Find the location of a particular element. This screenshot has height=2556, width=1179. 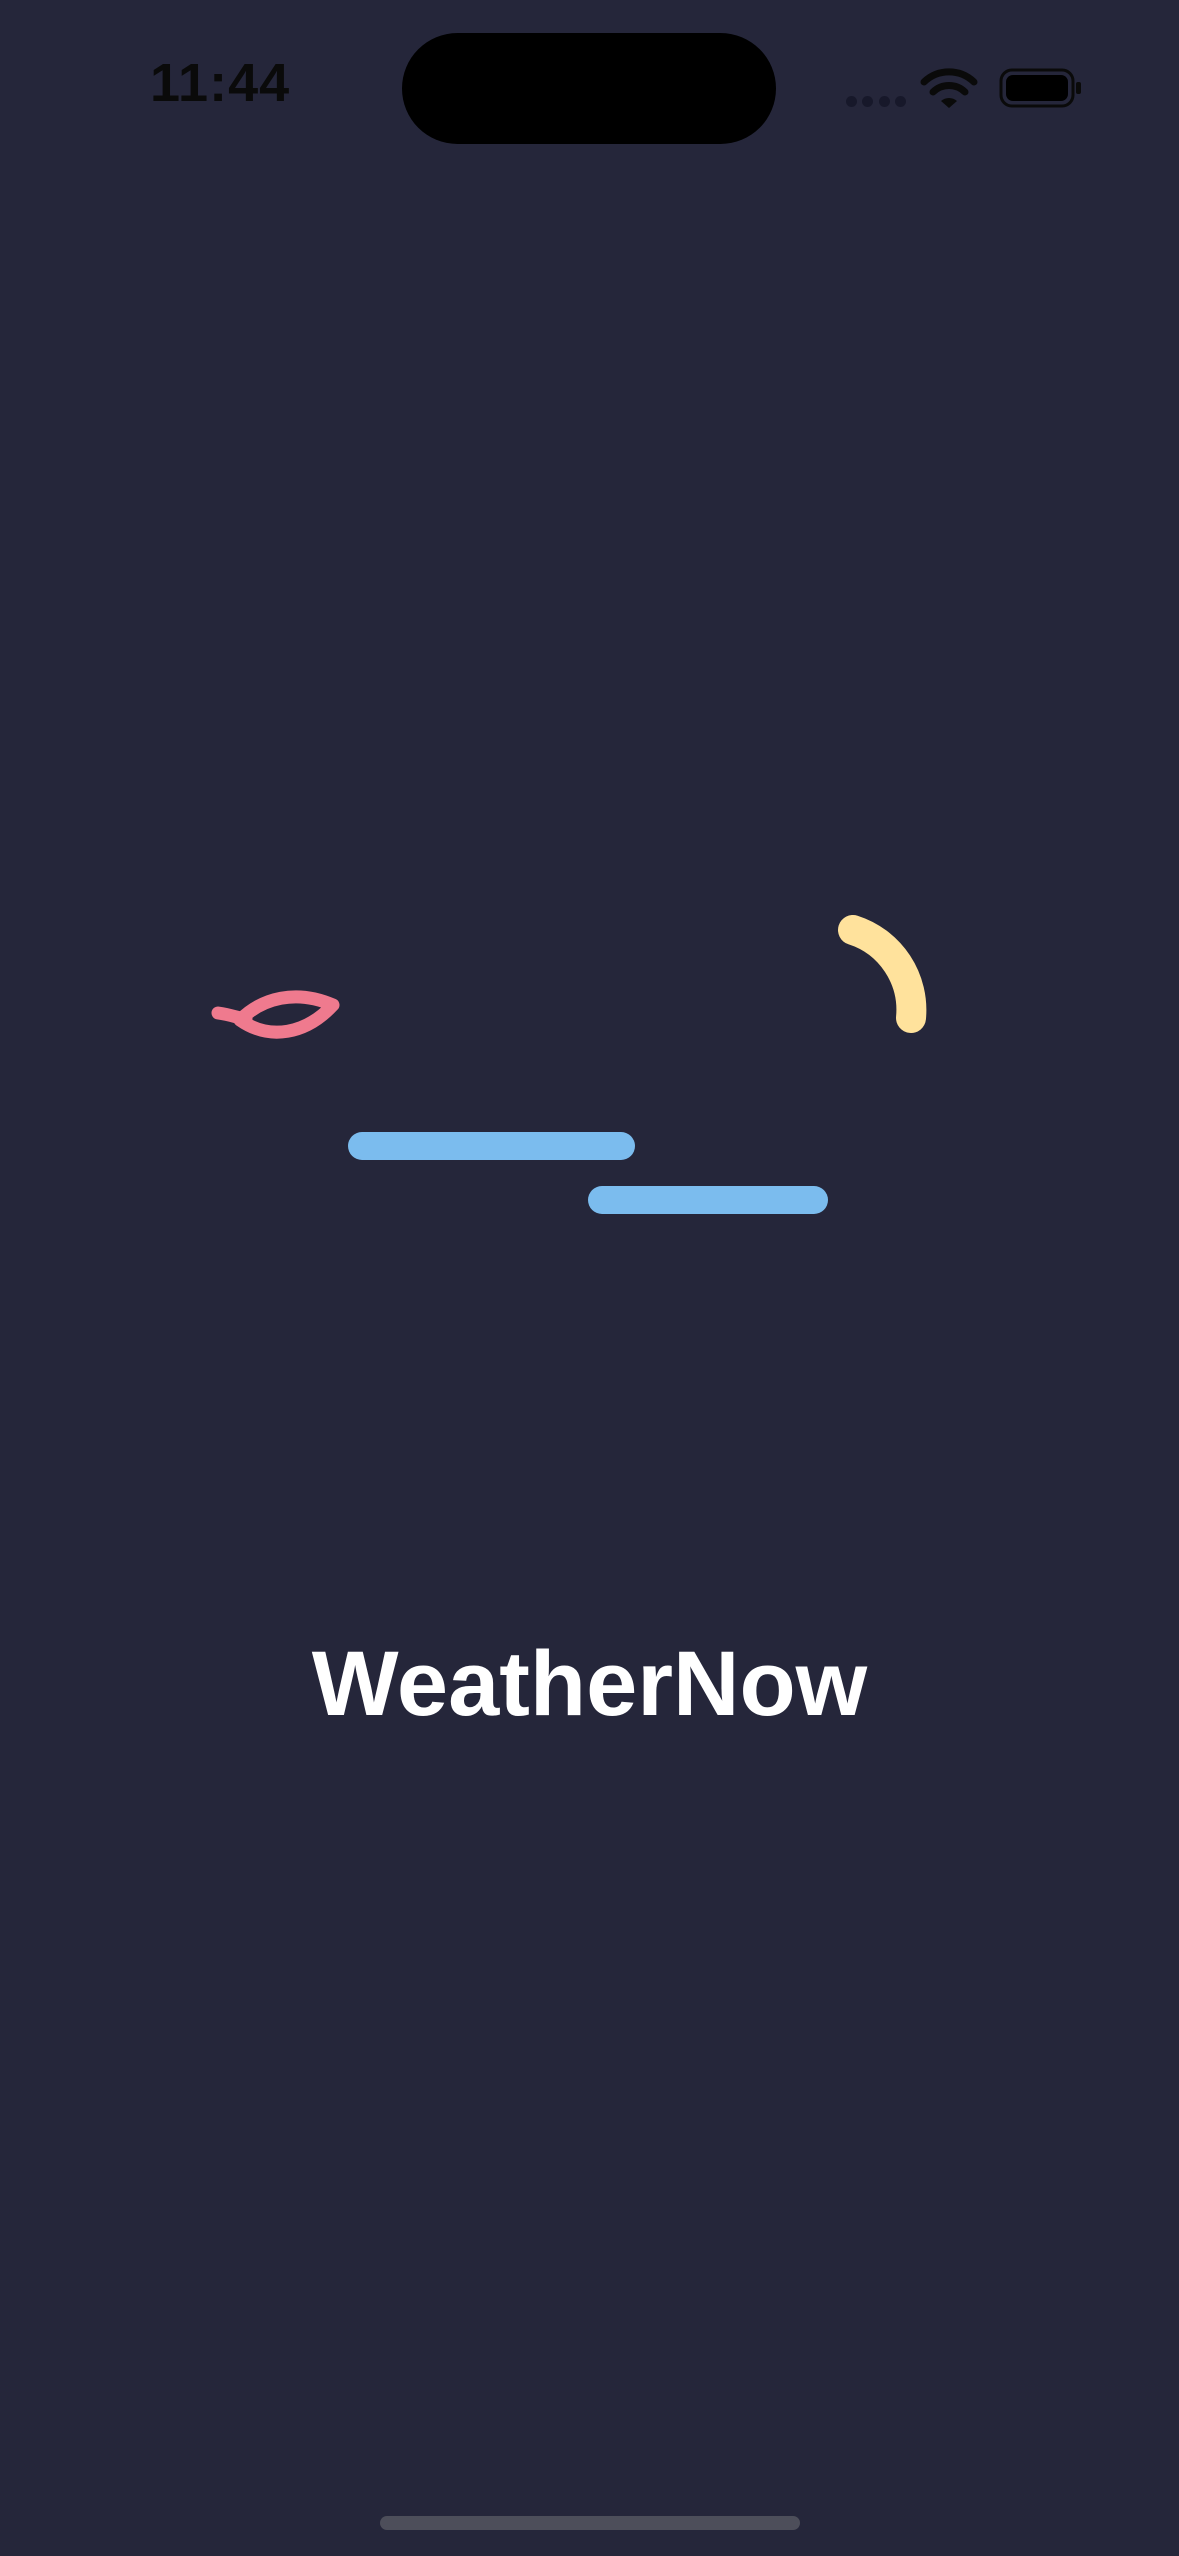

leaf-icon is located at coordinates (275, 1014).